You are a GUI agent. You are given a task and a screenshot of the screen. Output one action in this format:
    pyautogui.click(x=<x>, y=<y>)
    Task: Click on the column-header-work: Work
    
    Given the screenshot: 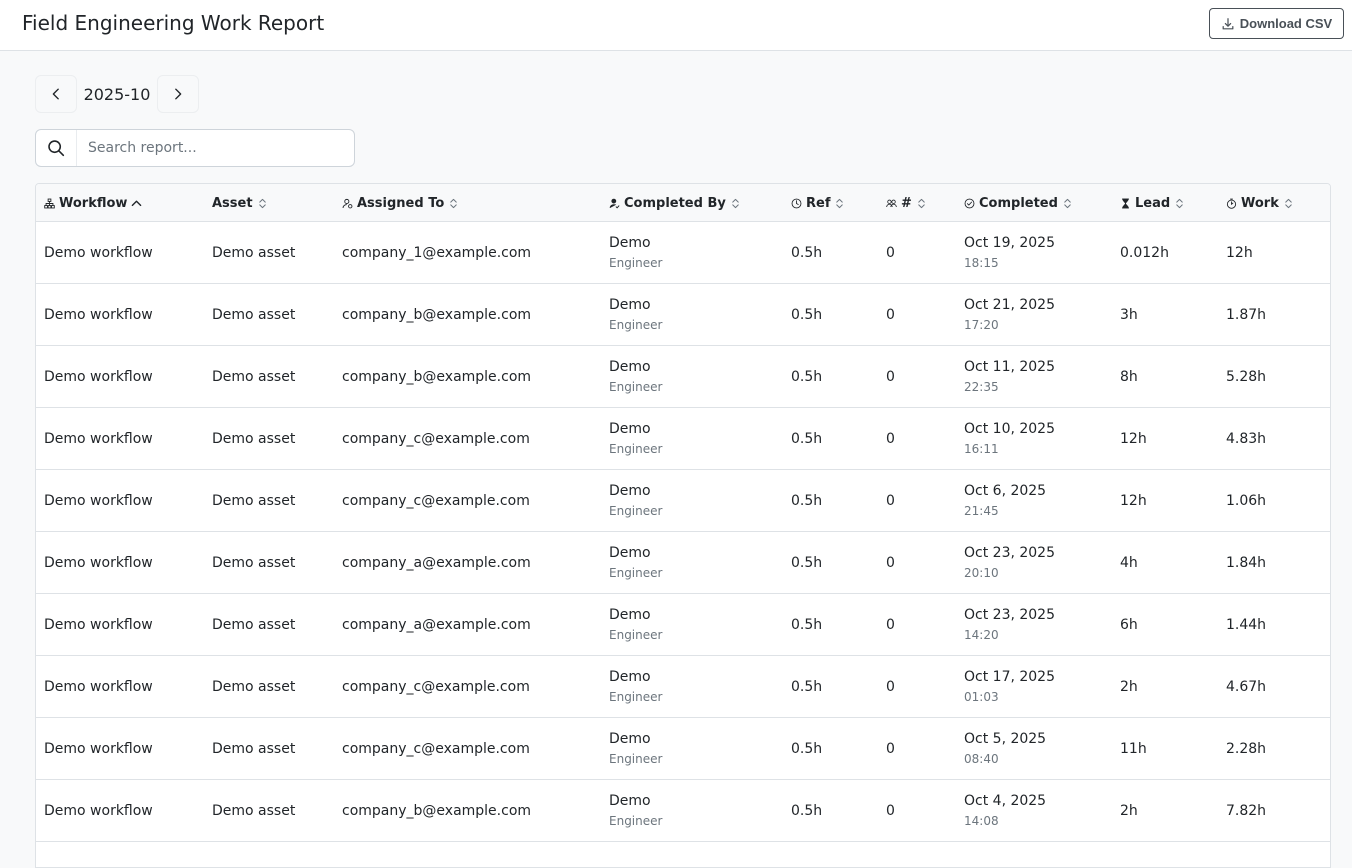 What is the action you would take?
    pyautogui.click(x=1260, y=203)
    